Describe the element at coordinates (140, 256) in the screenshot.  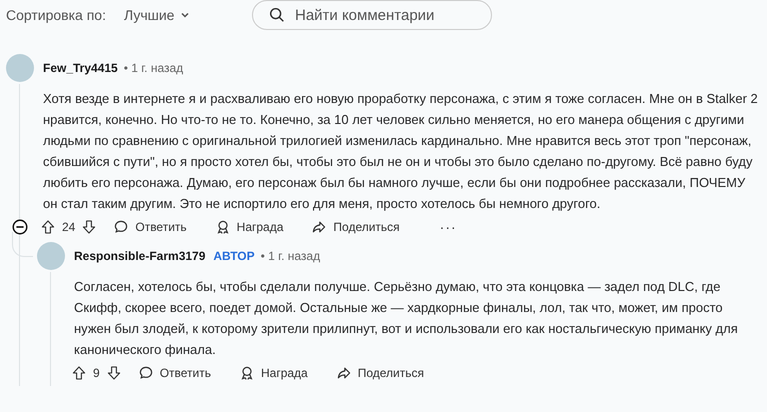
I see `username: Responsible-Farm3179` at that location.